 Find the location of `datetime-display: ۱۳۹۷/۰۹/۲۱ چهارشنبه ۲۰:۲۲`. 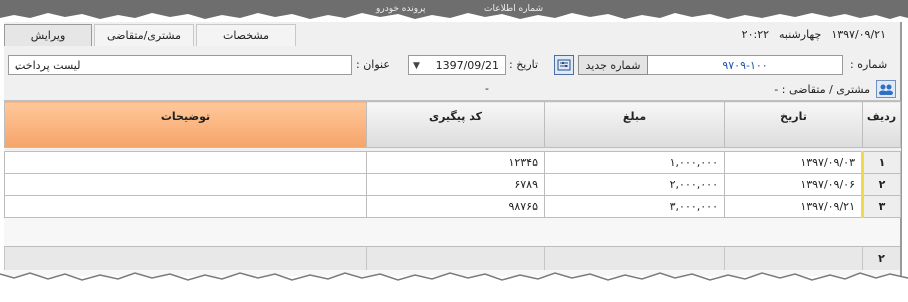

datetime-display: ۱۳۹۷/۰۹/۲۱ چهارشنبه ۲۰:۲۲ is located at coordinates (814, 34).